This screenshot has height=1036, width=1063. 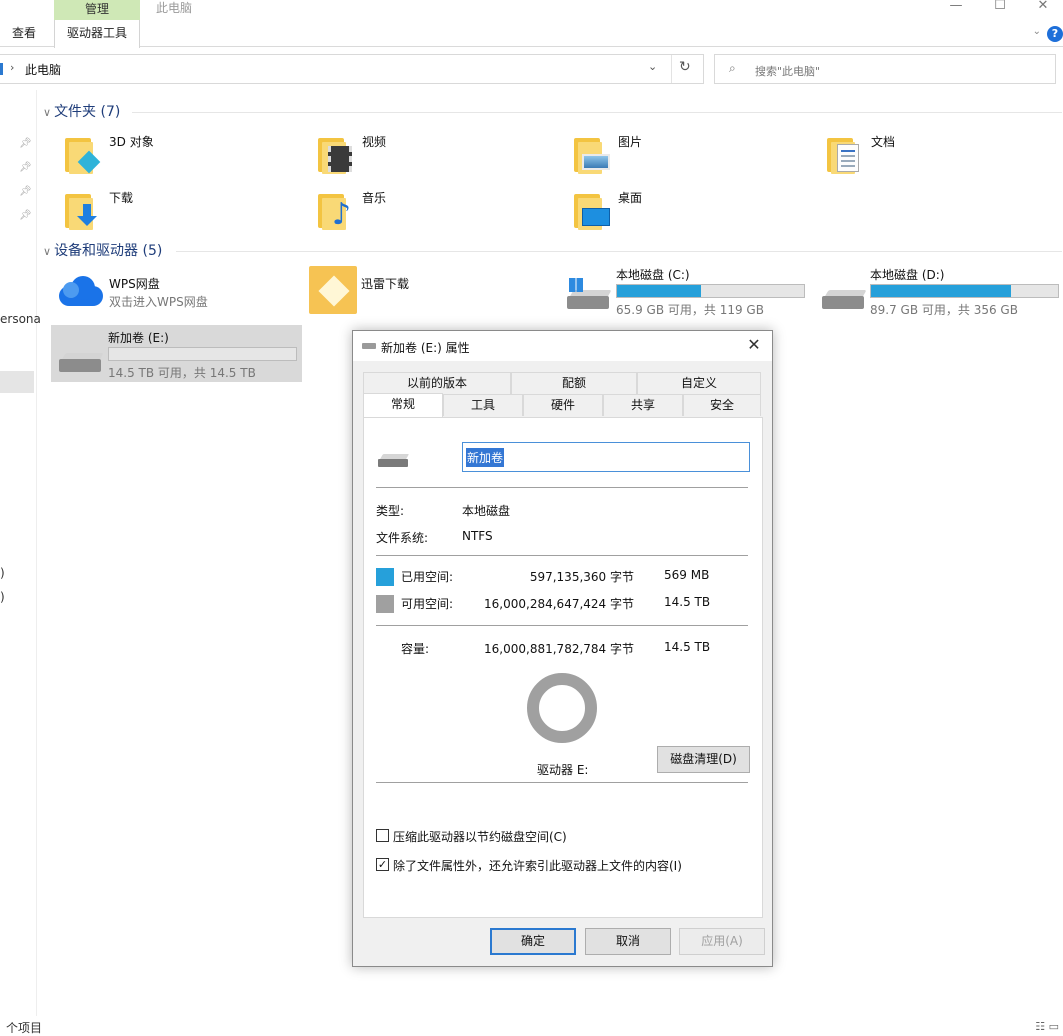 What do you see at coordinates (374, 142) in the screenshot?
I see `folder-label: 视频` at bounding box center [374, 142].